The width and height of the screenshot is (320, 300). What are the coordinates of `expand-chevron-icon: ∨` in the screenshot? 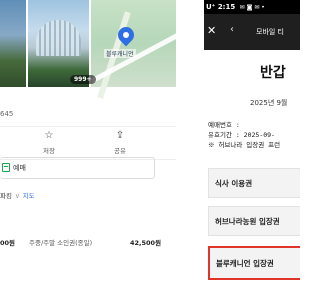 It's located at (17, 196).